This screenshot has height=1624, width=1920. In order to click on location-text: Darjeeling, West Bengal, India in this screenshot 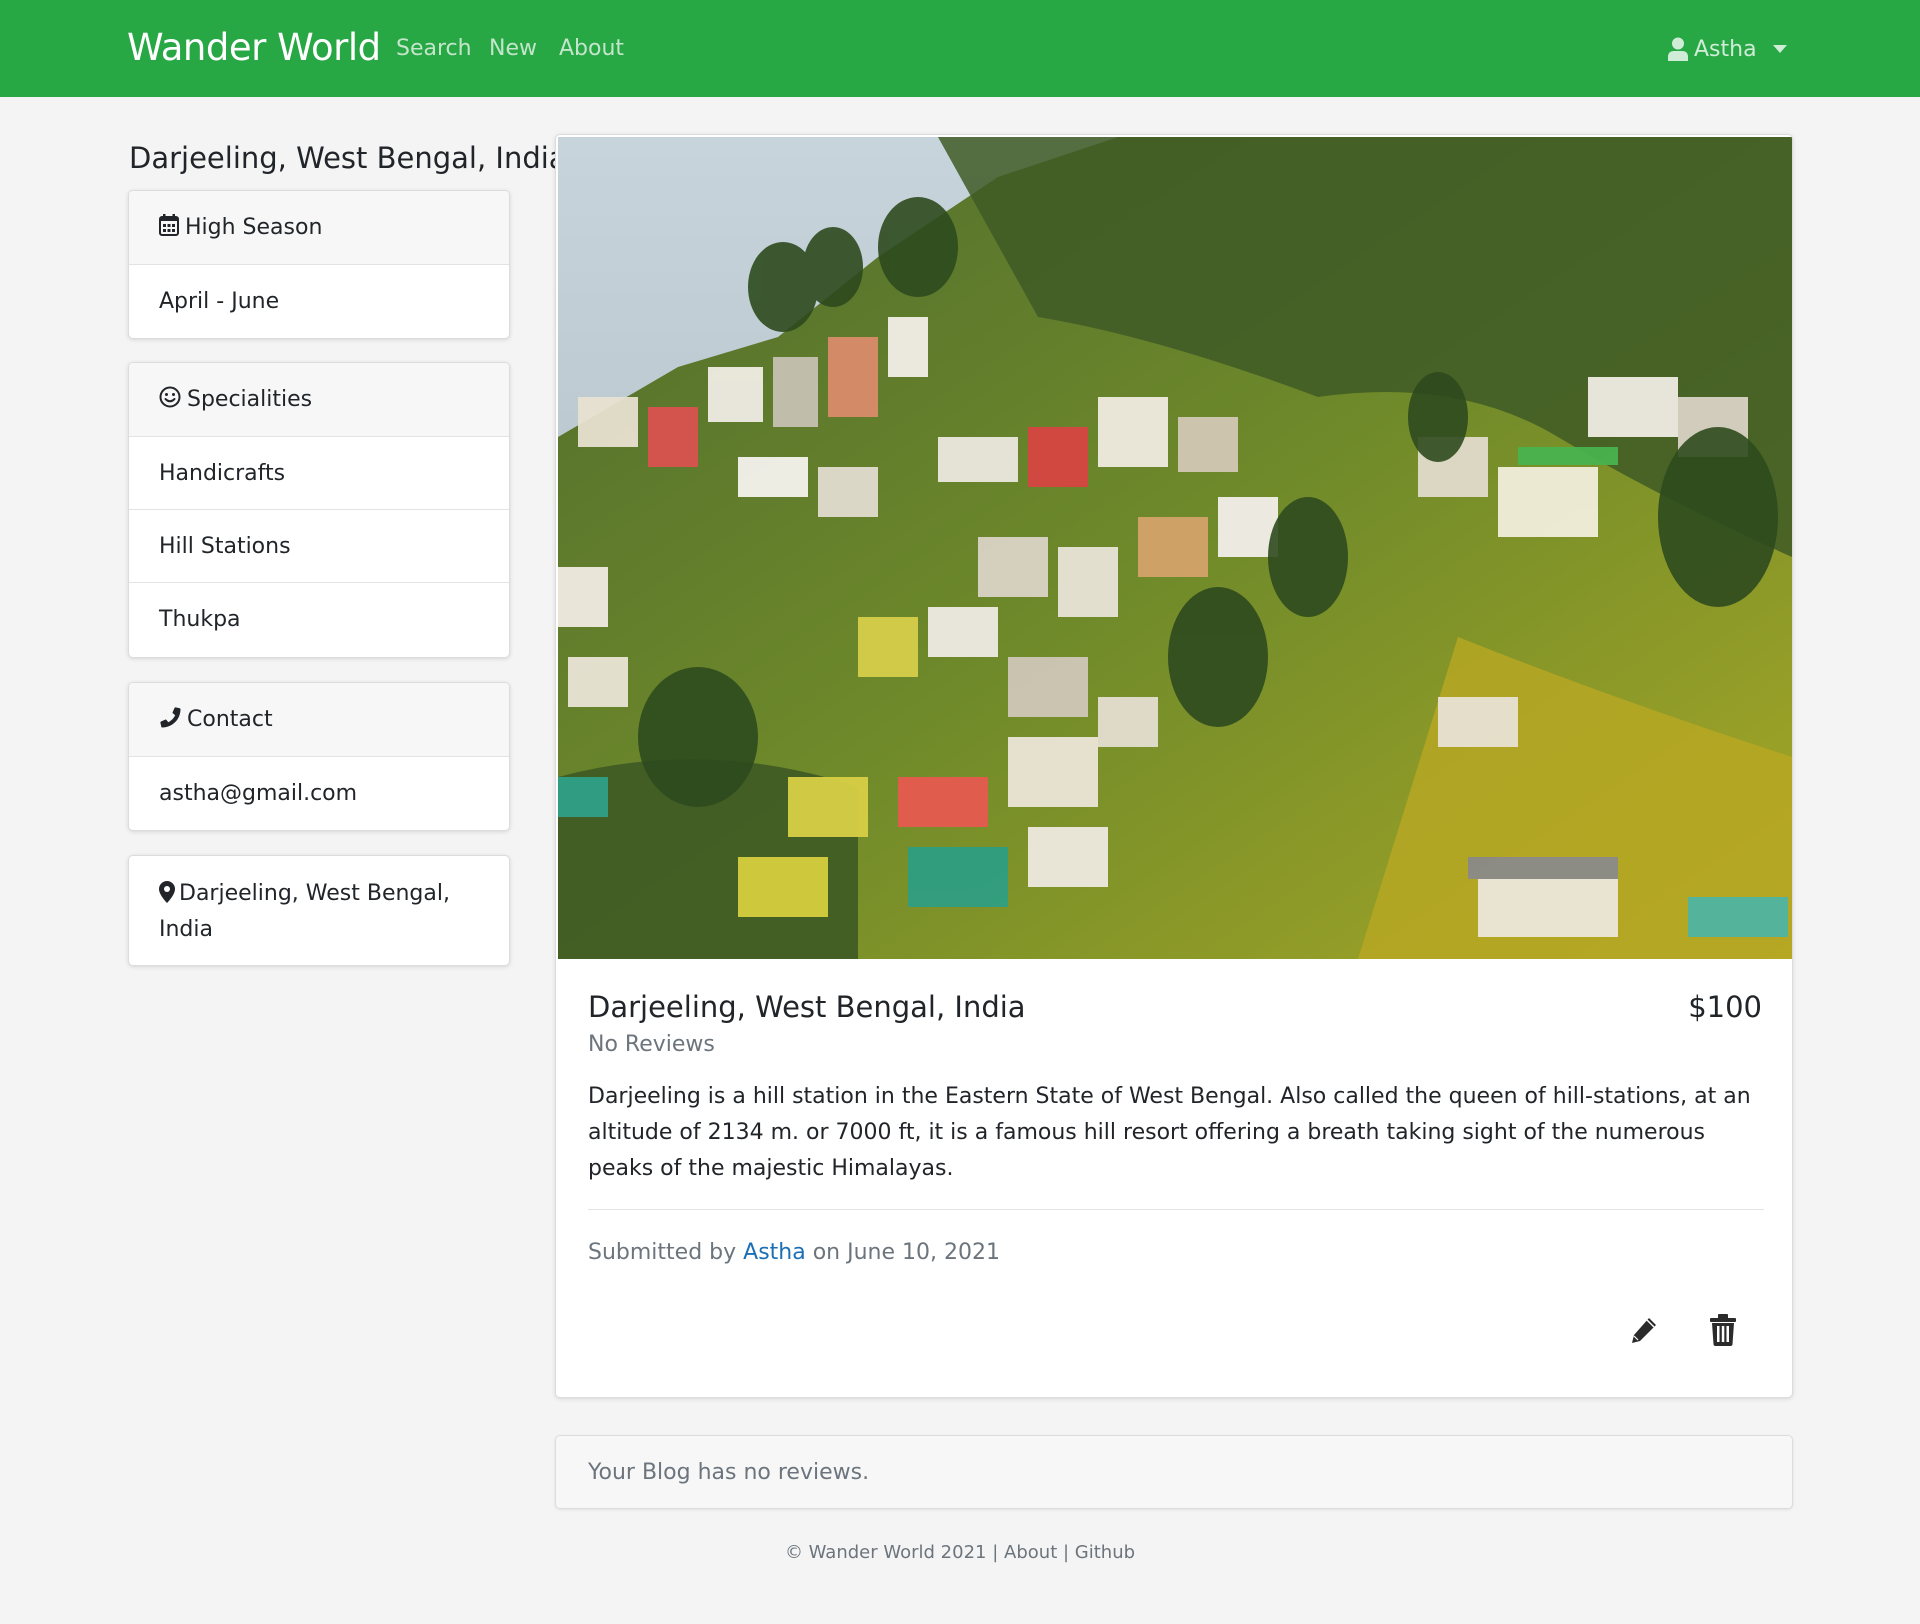, I will do `click(304, 911)`.